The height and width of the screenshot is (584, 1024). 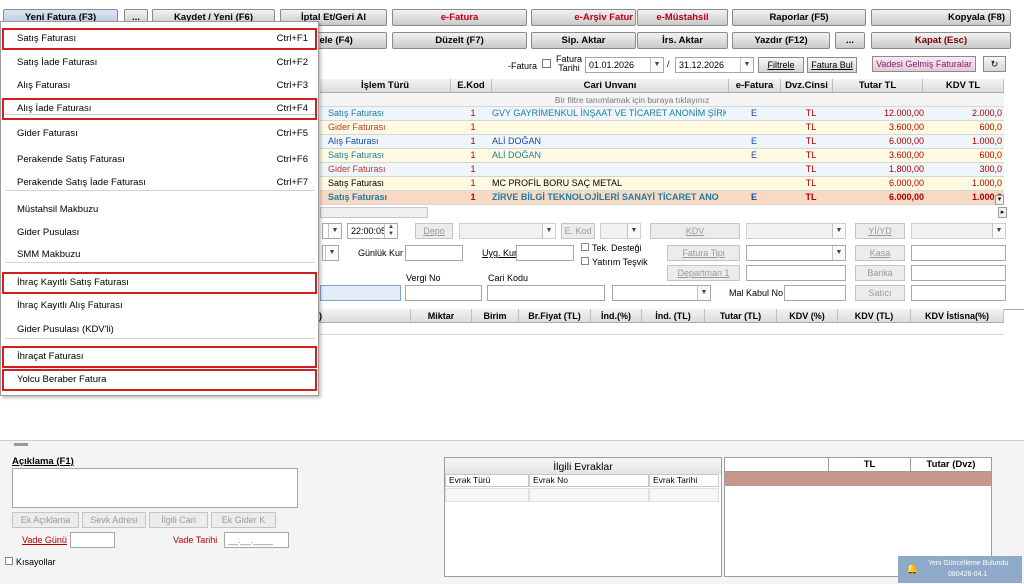 I want to click on col-br-fiyat: Br.Fiyat (TL), so click(x=555, y=316).